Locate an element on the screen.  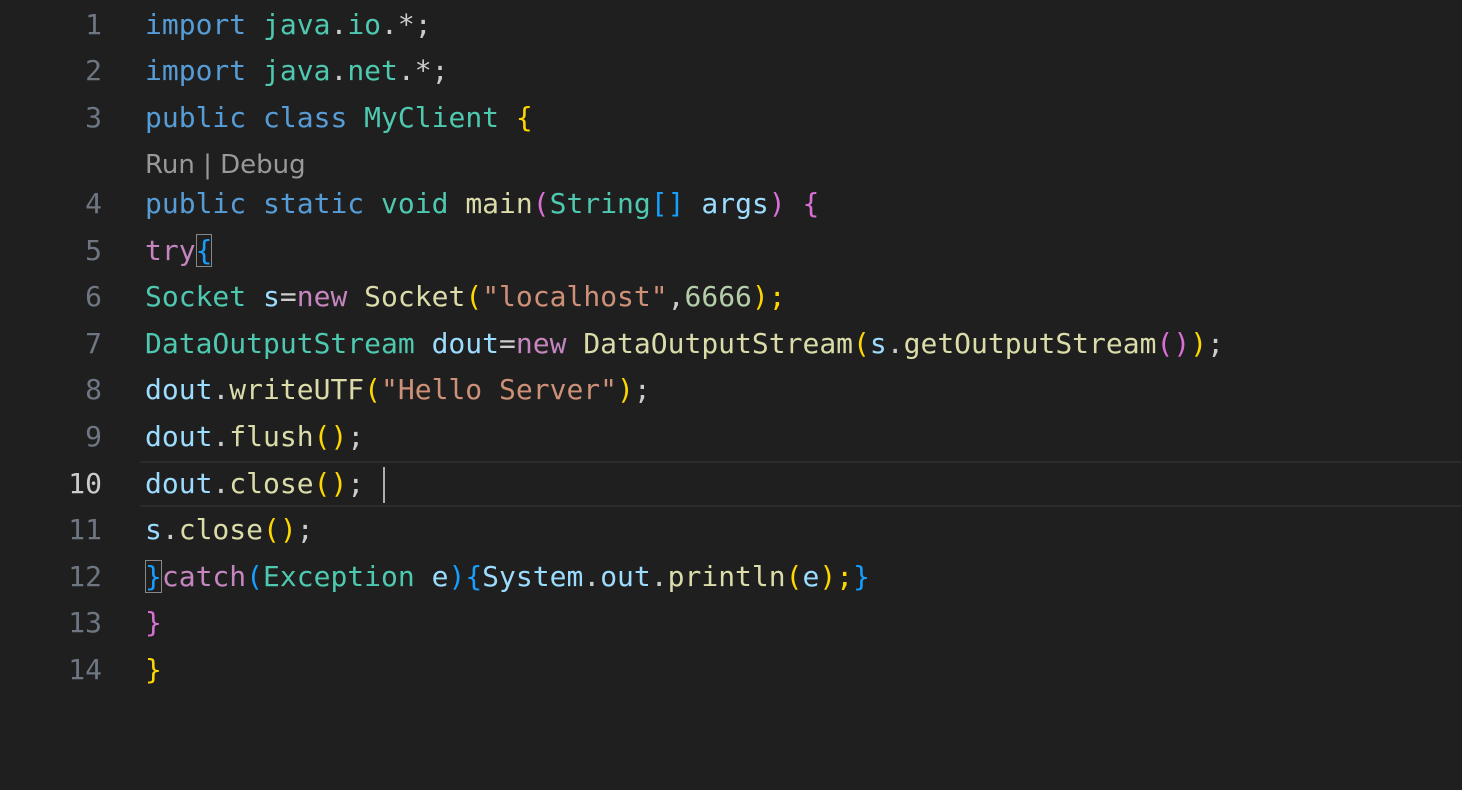
token-control-keyword: try is located at coordinates (170, 250).